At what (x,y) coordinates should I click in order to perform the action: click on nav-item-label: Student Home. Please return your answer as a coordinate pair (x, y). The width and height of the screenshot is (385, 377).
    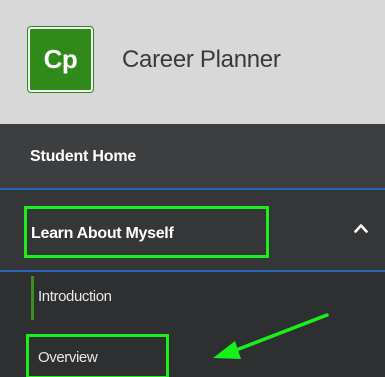
    Looking at the image, I should click on (83, 156).